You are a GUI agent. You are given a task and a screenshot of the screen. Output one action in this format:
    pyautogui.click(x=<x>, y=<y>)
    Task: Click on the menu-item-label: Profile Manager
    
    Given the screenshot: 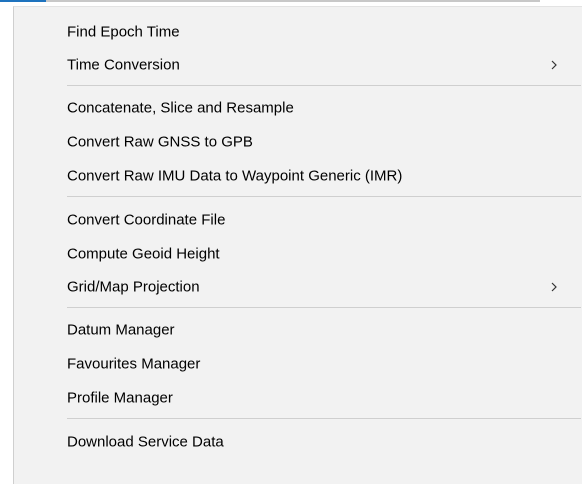 What is the action you would take?
    pyautogui.click(x=120, y=398)
    